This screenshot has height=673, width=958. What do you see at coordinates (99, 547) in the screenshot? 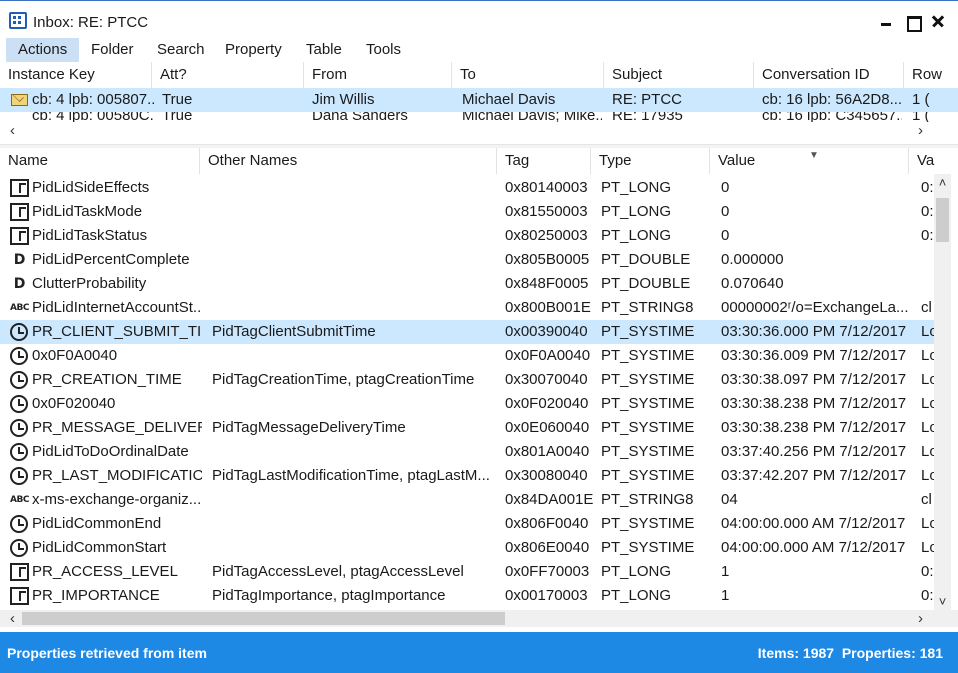
I see `property-name: PidLidCommonStart` at bounding box center [99, 547].